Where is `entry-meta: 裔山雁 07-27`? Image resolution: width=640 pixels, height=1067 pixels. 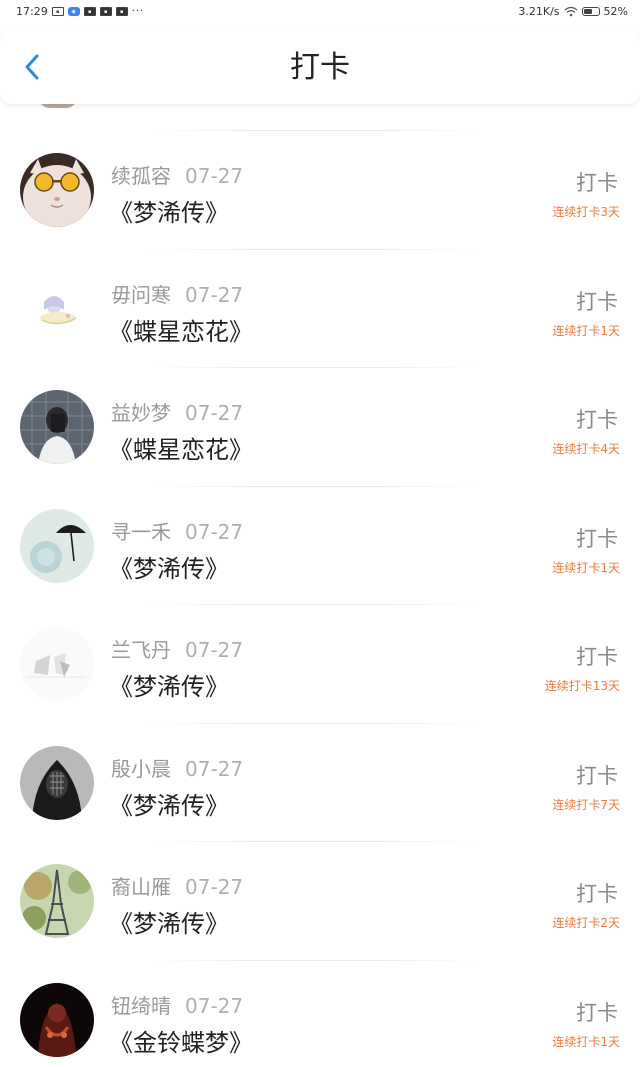 entry-meta: 裔山雁 07-27 is located at coordinates (177, 885).